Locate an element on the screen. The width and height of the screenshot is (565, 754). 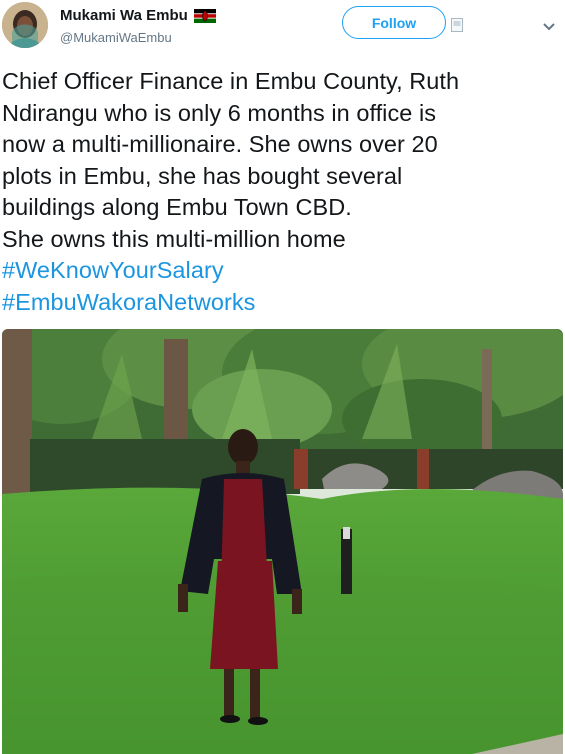
tweet-line: She owns this multi-million home is located at coordinates (174, 238).